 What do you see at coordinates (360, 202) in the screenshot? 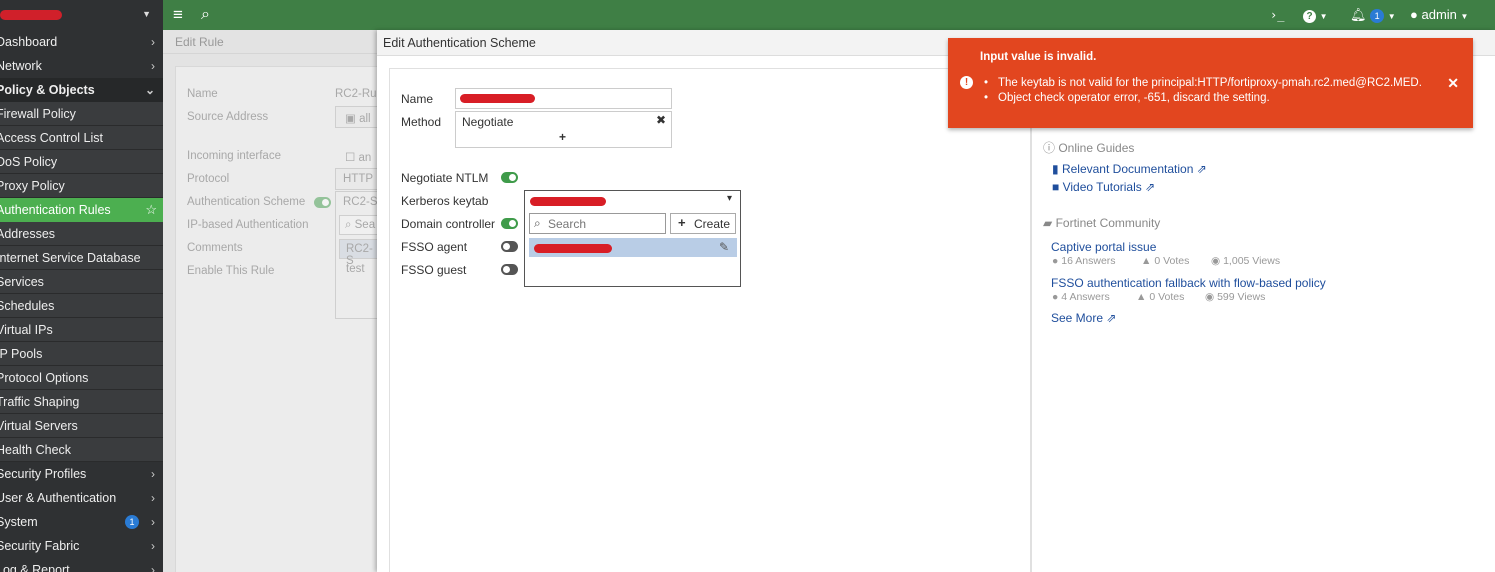
I see `auth-scheme-value: RC2-S` at bounding box center [360, 202].